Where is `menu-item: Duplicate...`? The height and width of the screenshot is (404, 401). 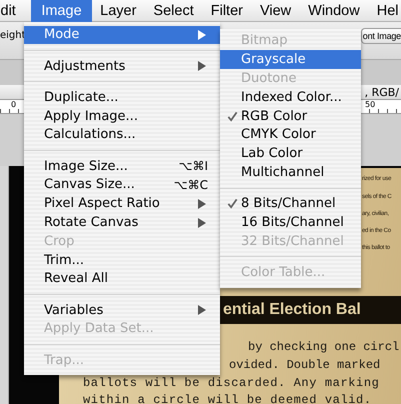
menu-item: Duplicate... is located at coordinates (122, 97).